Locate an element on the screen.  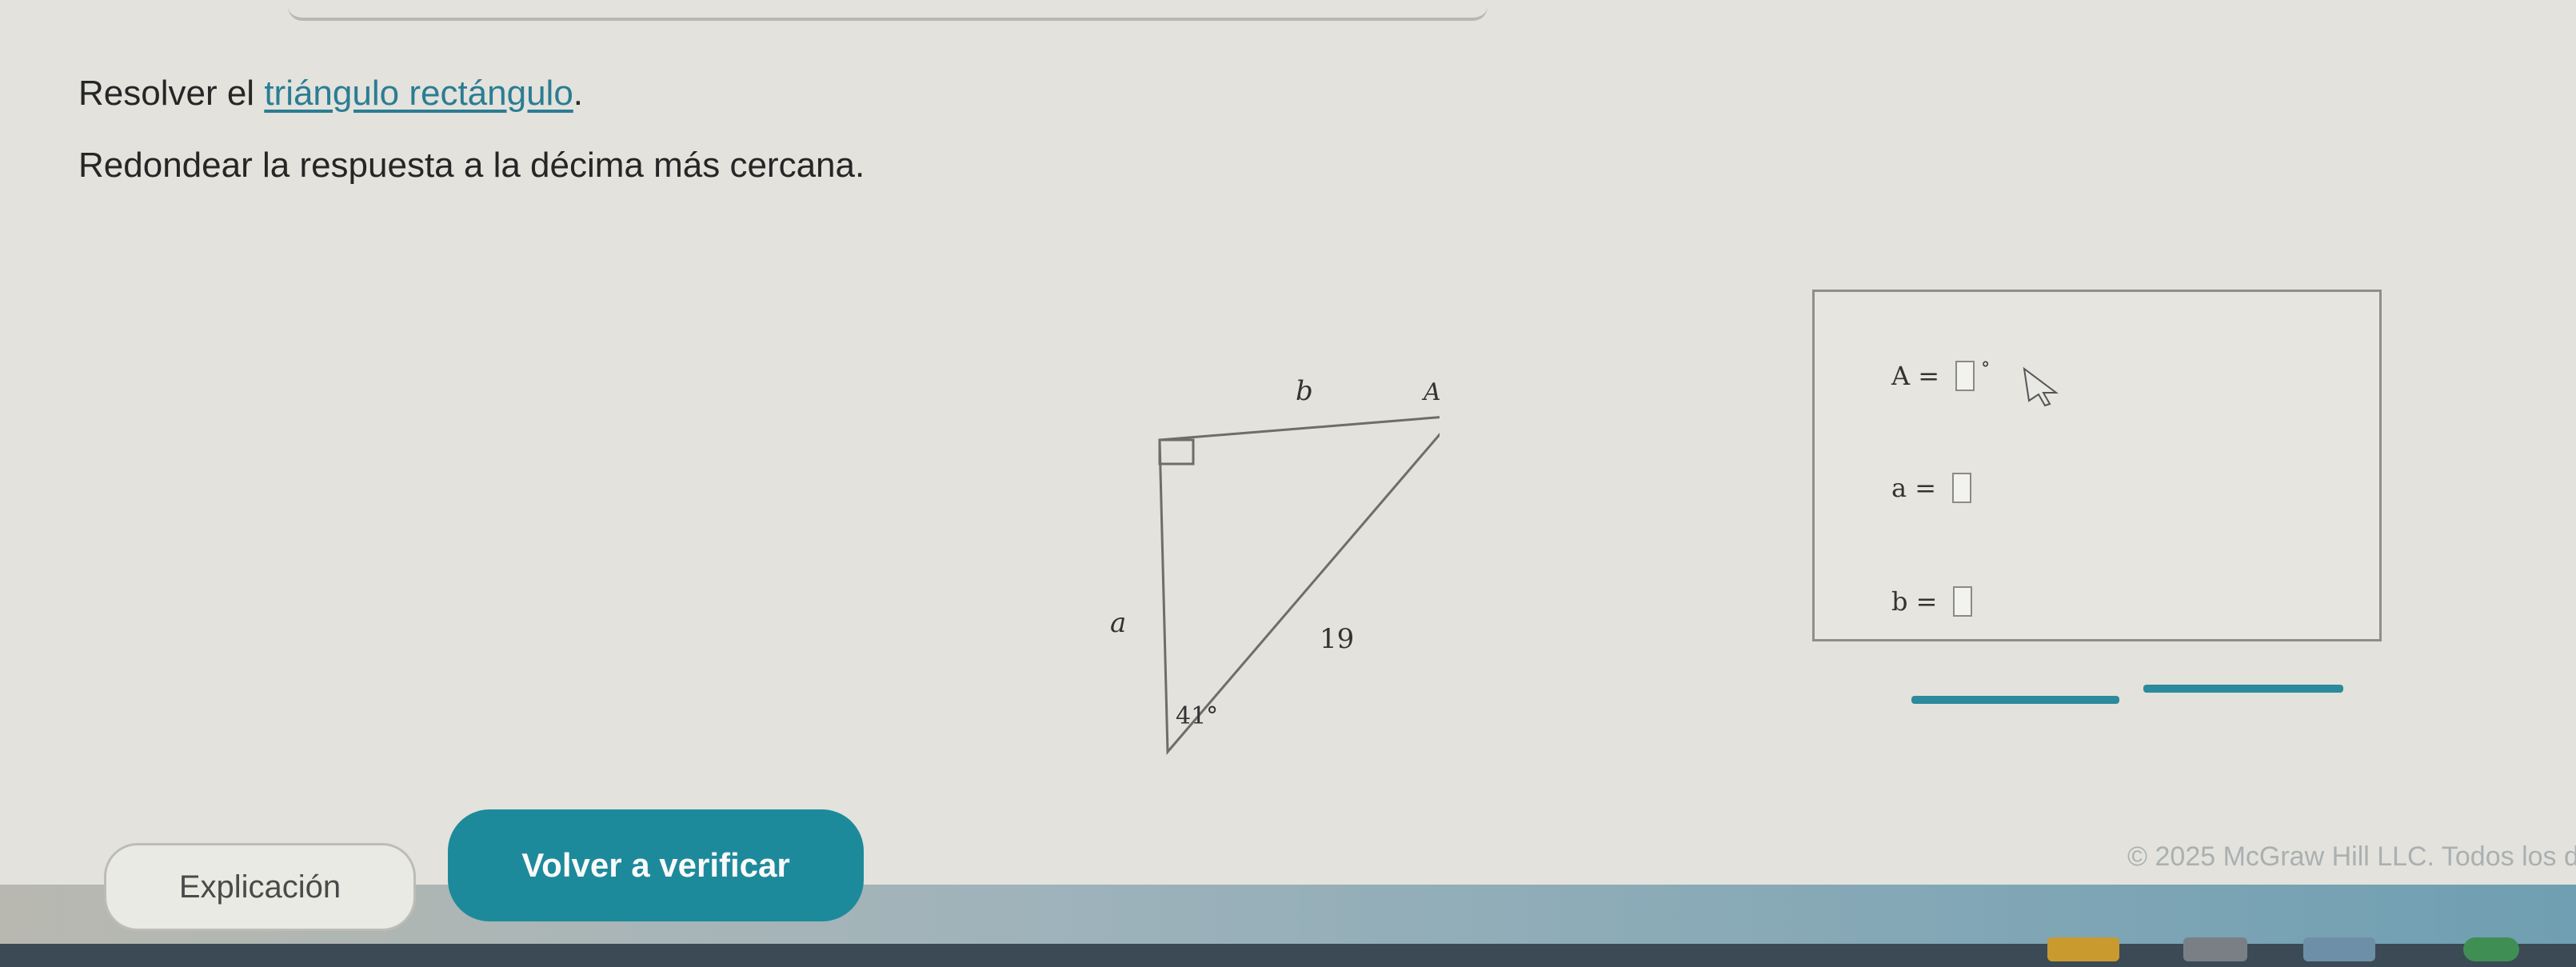
triangle-figure: b A a 19 41° is located at coordinates (1275, 565).